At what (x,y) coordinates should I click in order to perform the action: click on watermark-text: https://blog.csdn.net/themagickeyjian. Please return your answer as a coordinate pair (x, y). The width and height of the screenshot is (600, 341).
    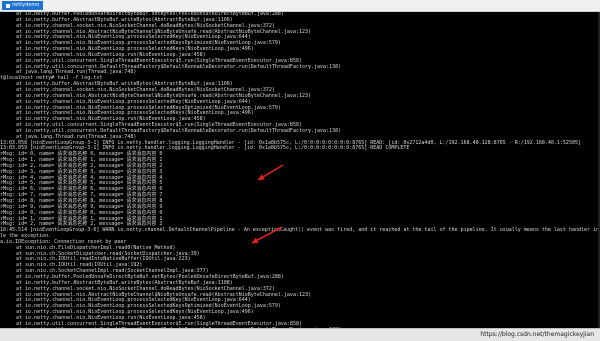
    Looking at the image, I should click on (537, 334).